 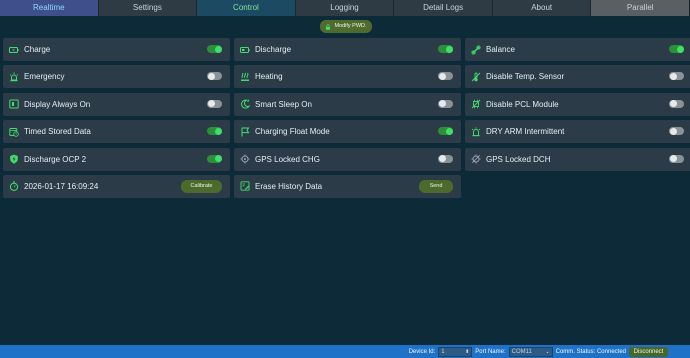 What do you see at coordinates (518, 159) in the screenshot?
I see `control-label: GPS Locked DCH` at bounding box center [518, 159].